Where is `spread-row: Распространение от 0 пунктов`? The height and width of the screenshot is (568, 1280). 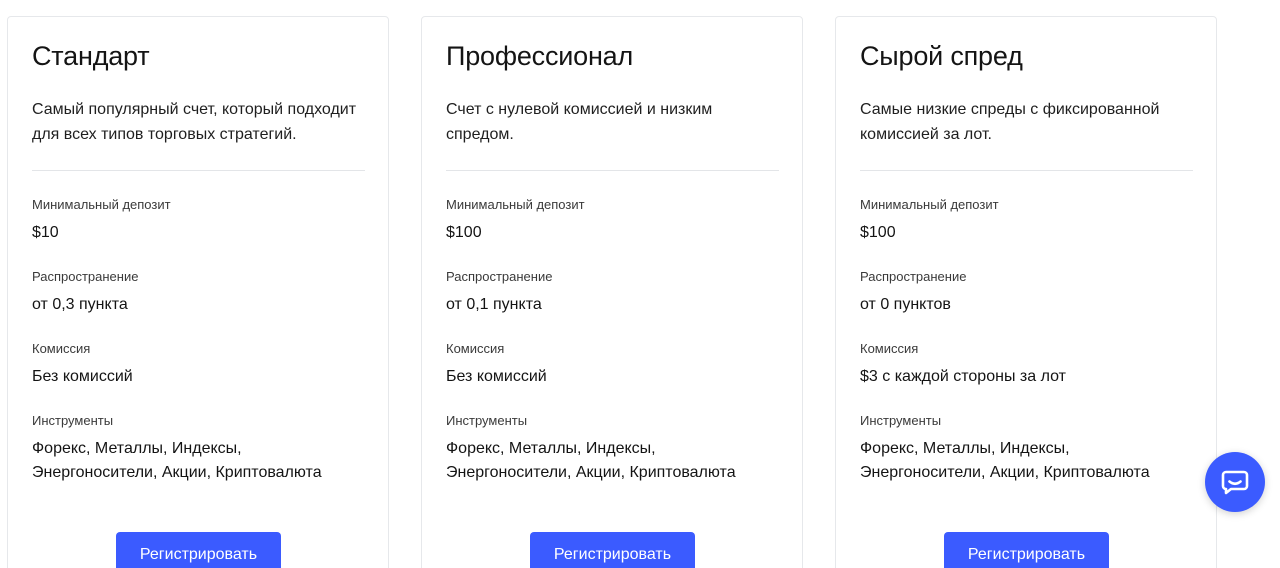 spread-row: Распространение от 0 пунктов is located at coordinates (1030, 293).